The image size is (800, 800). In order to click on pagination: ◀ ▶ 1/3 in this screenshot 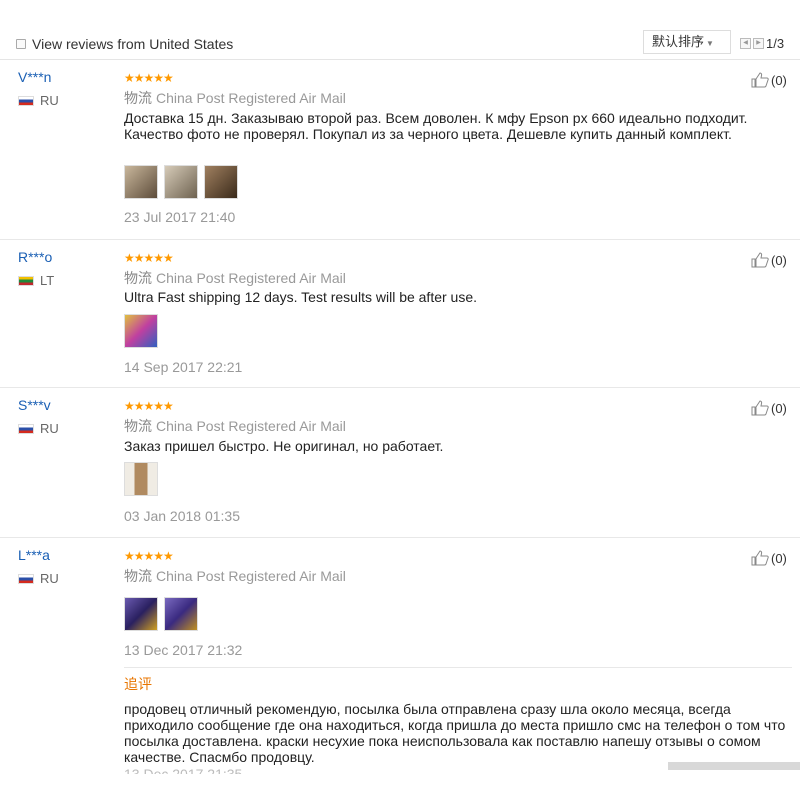, I will do `click(762, 43)`.